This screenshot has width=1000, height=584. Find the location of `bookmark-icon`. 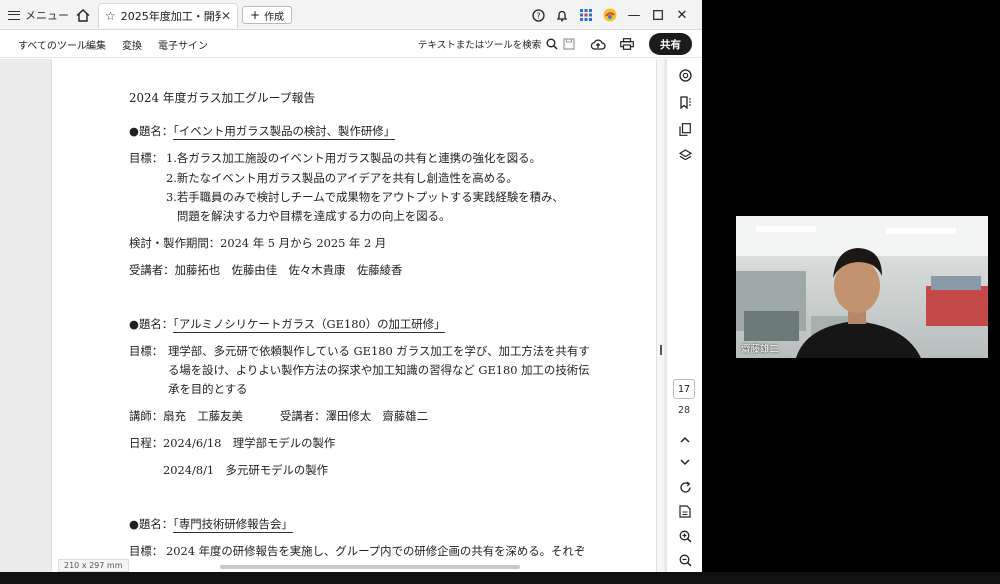

bookmark-icon is located at coordinates (685, 102).